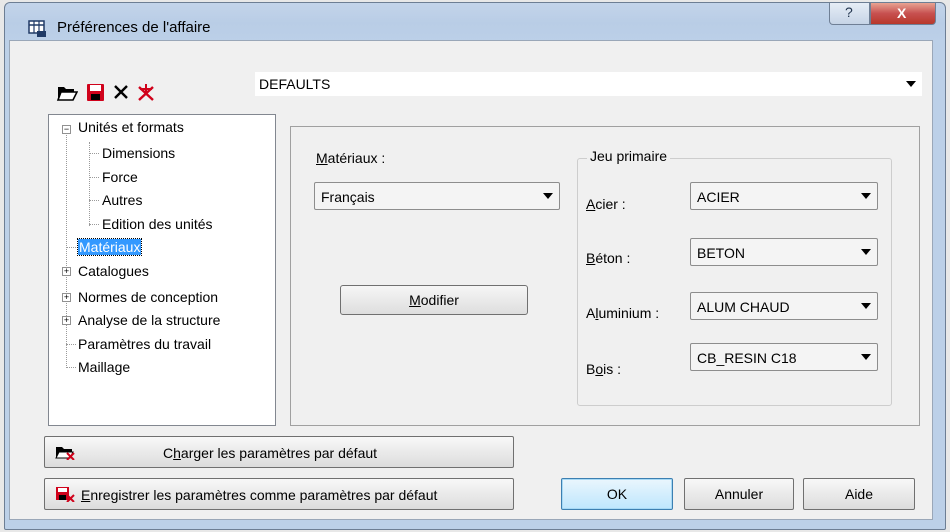  What do you see at coordinates (131, 127) in the screenshot?
I see `tree-item-unites-et-formats: Unités et formats` at bounding box center [131, 127].